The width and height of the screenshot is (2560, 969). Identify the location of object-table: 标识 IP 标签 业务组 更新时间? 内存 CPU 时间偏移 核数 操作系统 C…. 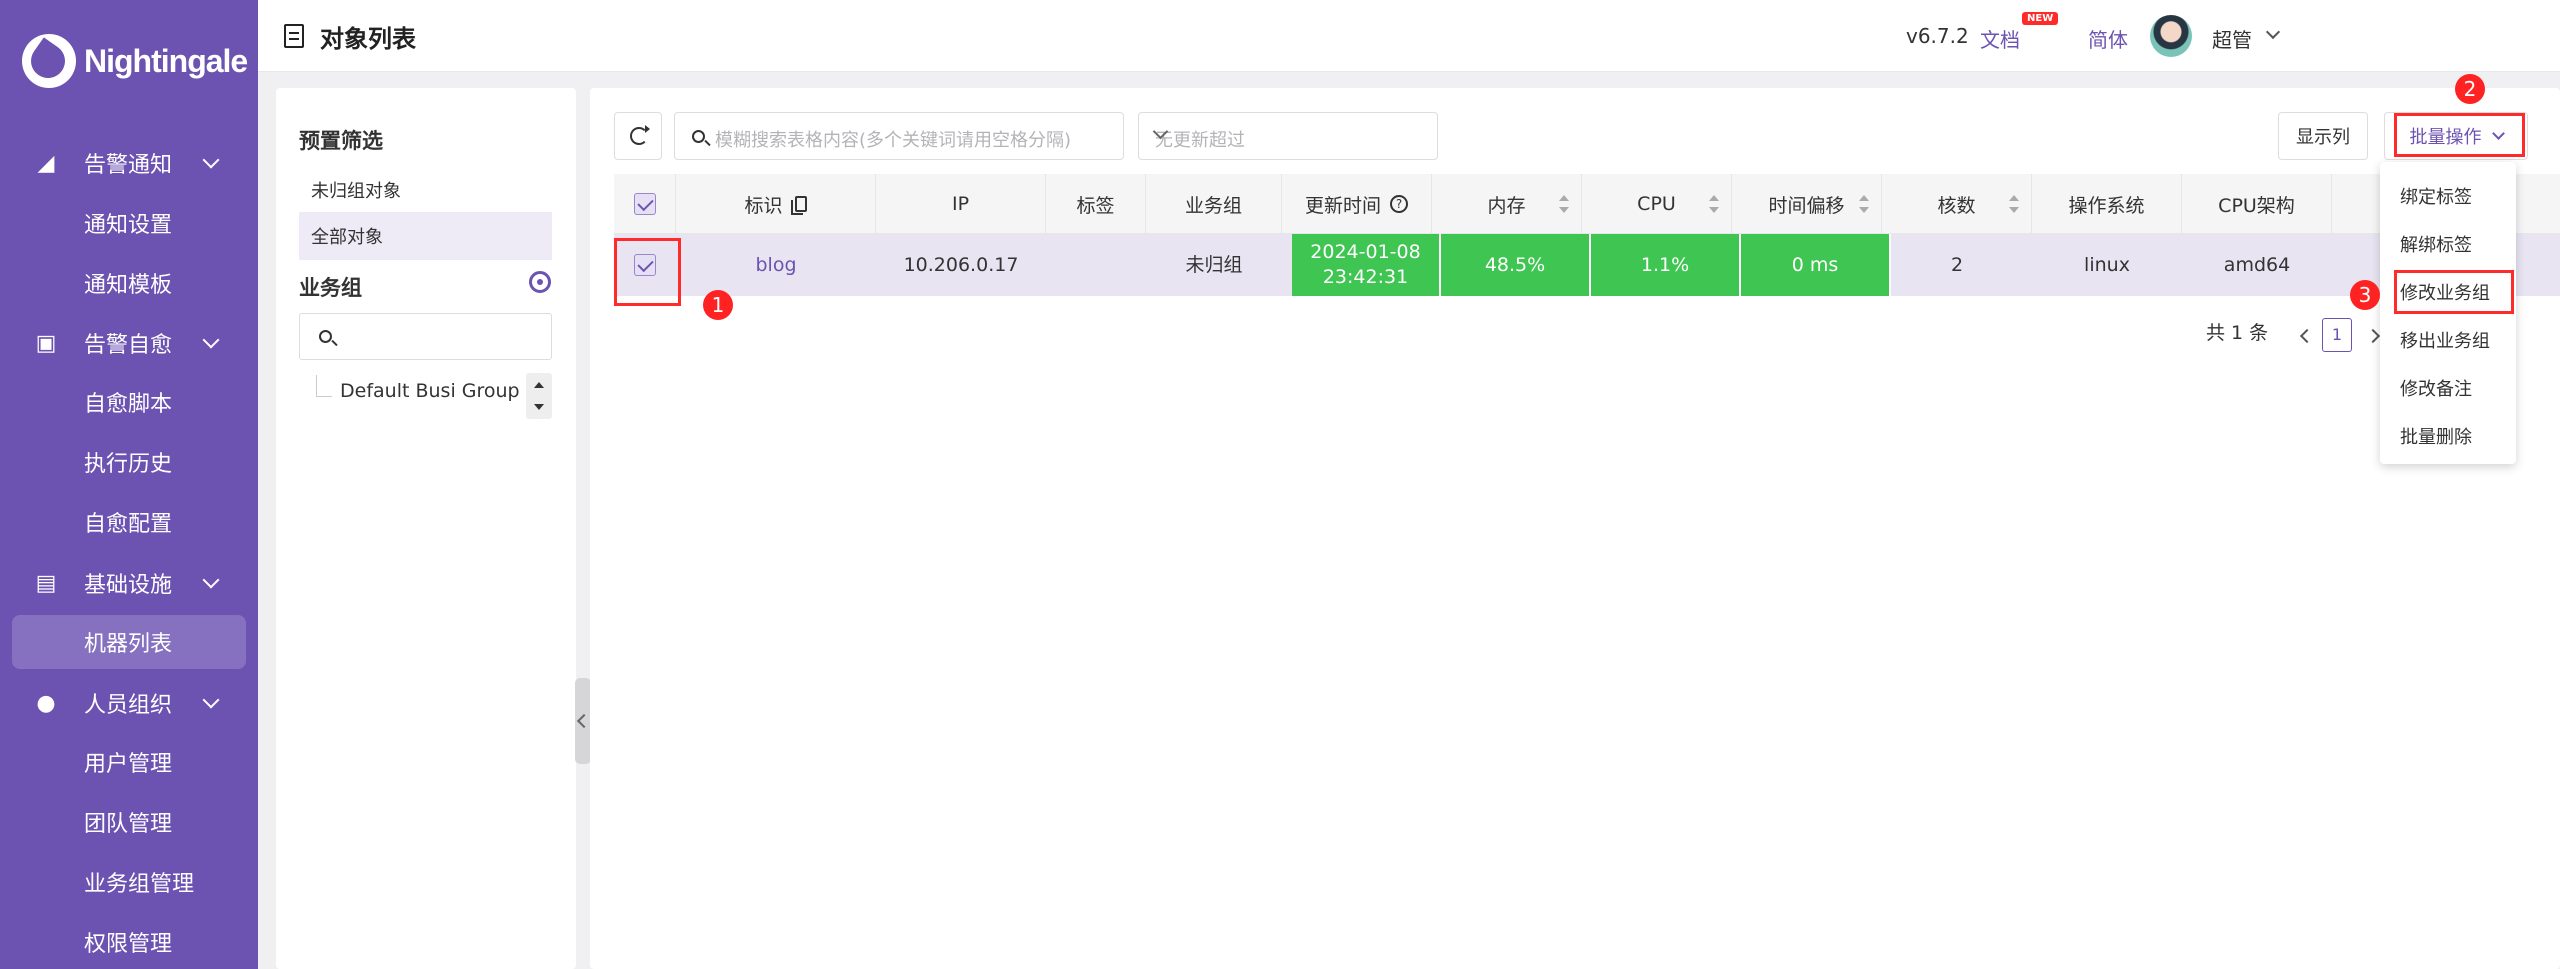
(1587, 236).